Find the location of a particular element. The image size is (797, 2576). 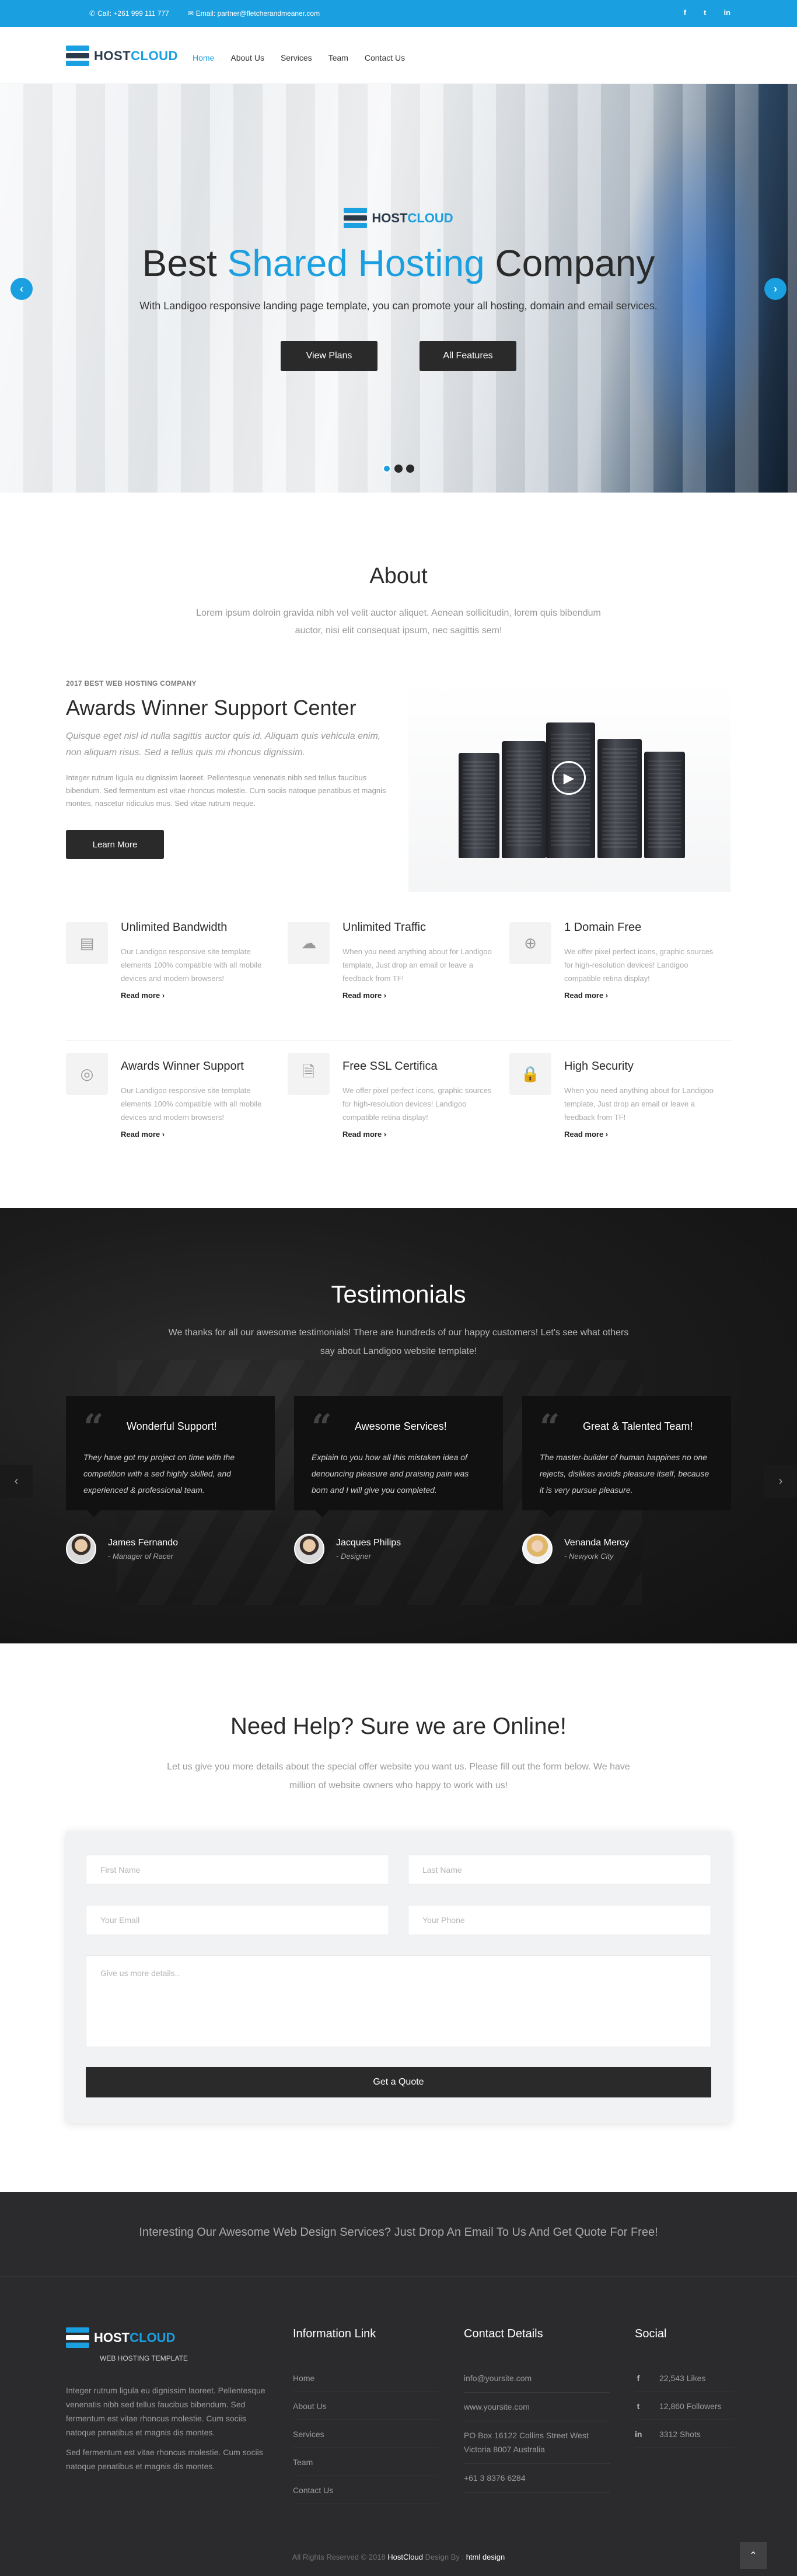

footer-website: www.yoursite.com is located at coordinates (537, 2407).